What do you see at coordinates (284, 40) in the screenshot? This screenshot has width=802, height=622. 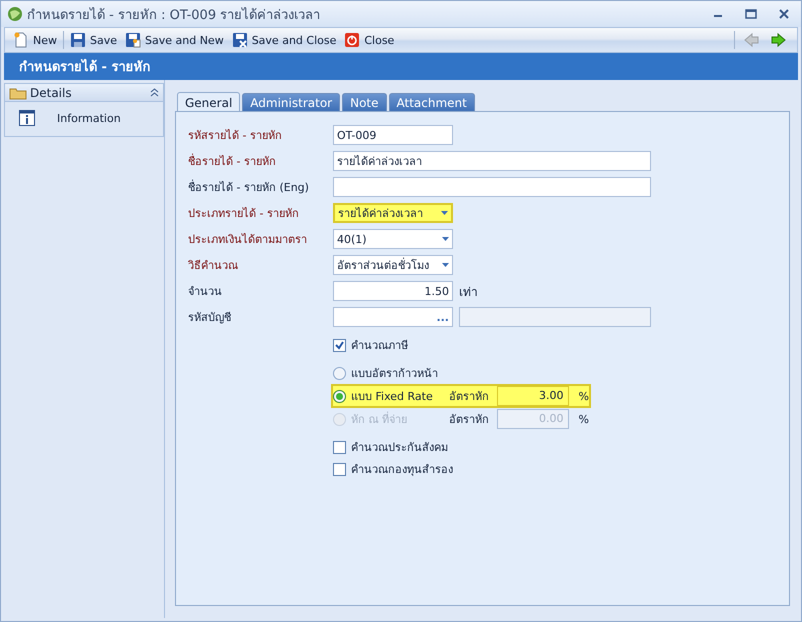 I see `toolbar-button: Save and Close` at bounding box center [284, 40].